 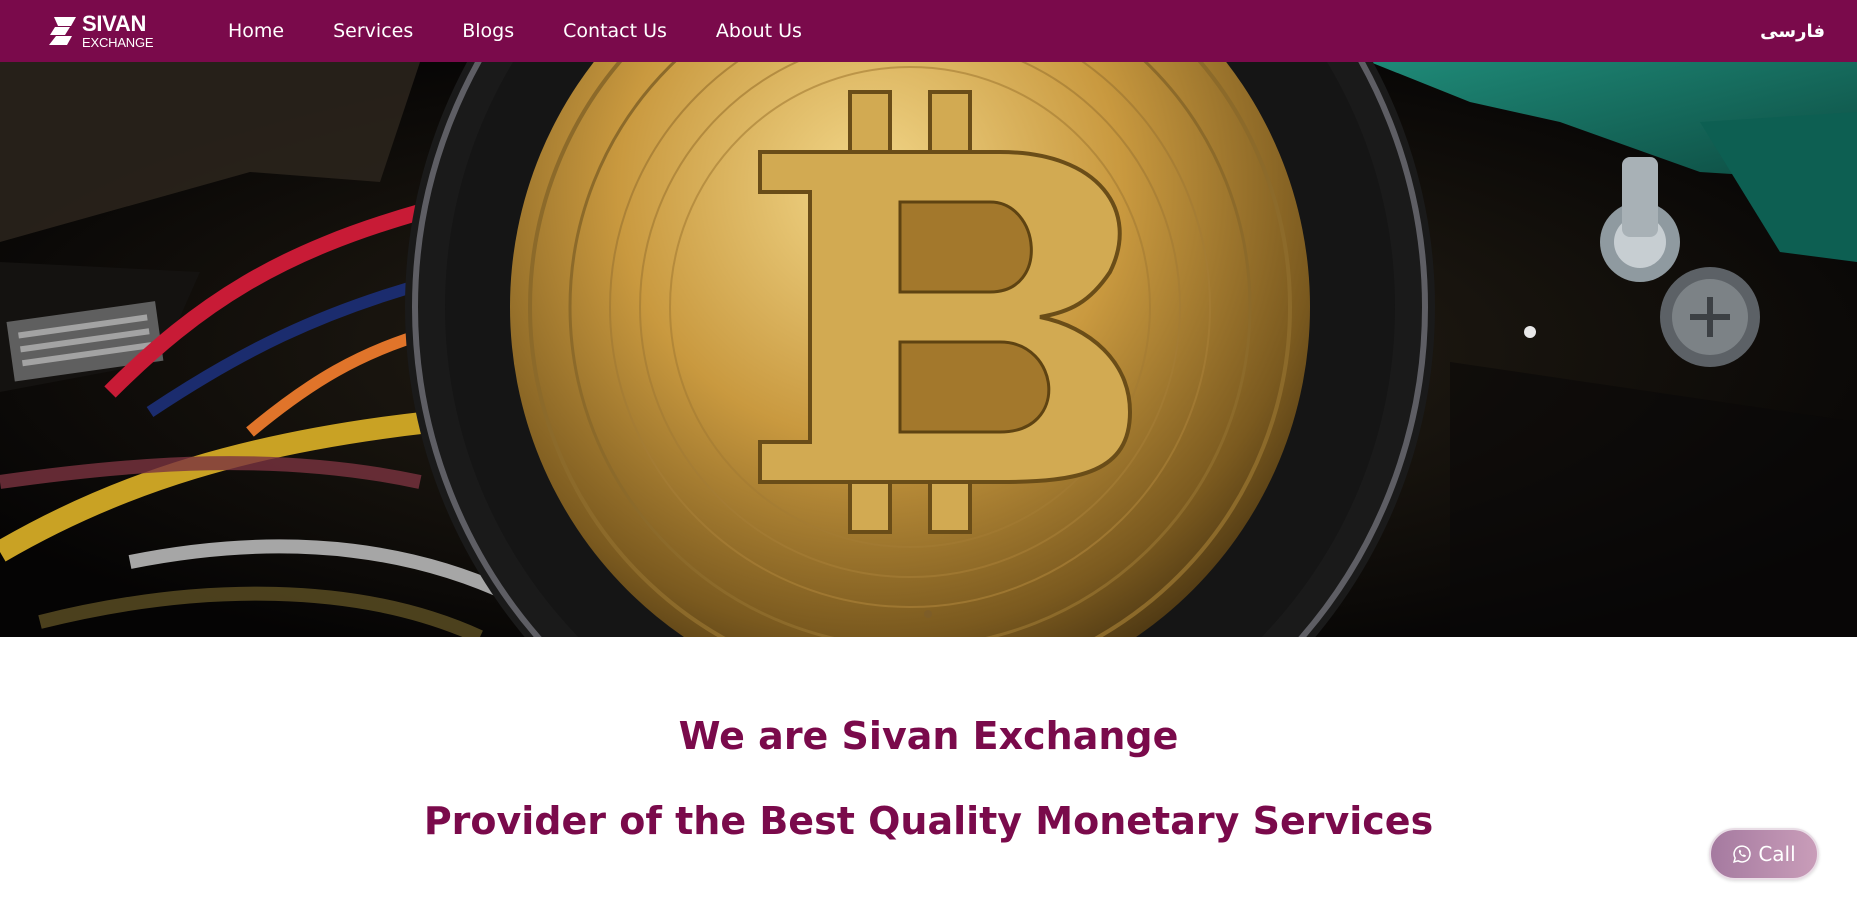 What do you see at coordinates (256, 31) in the screenshot?
I see `nav-home: Home` at bounding box center [256, 31].